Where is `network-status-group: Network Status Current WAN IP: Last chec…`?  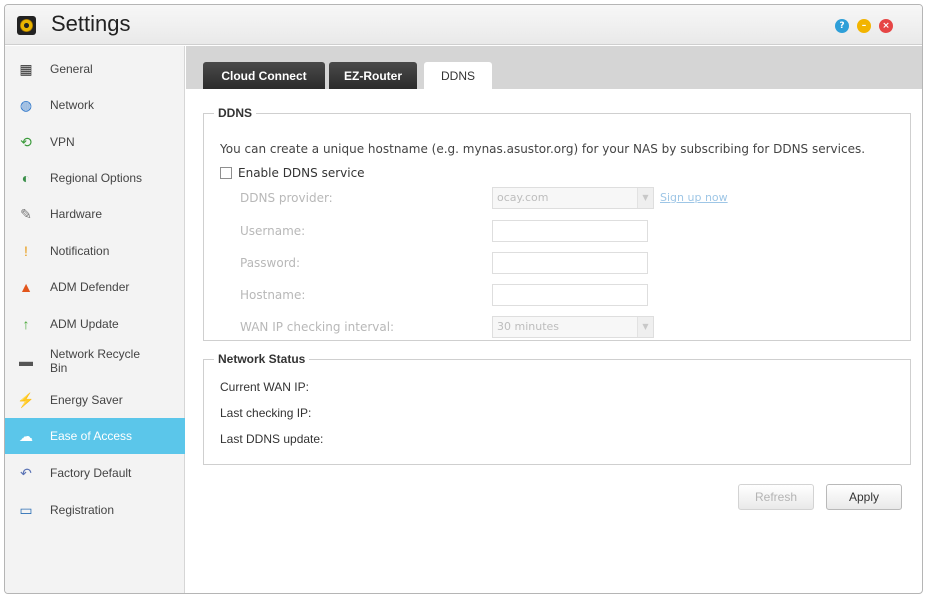 network-status-group: Network Status Current WAN IP: Last chec… is located at coordinates (557, 408).